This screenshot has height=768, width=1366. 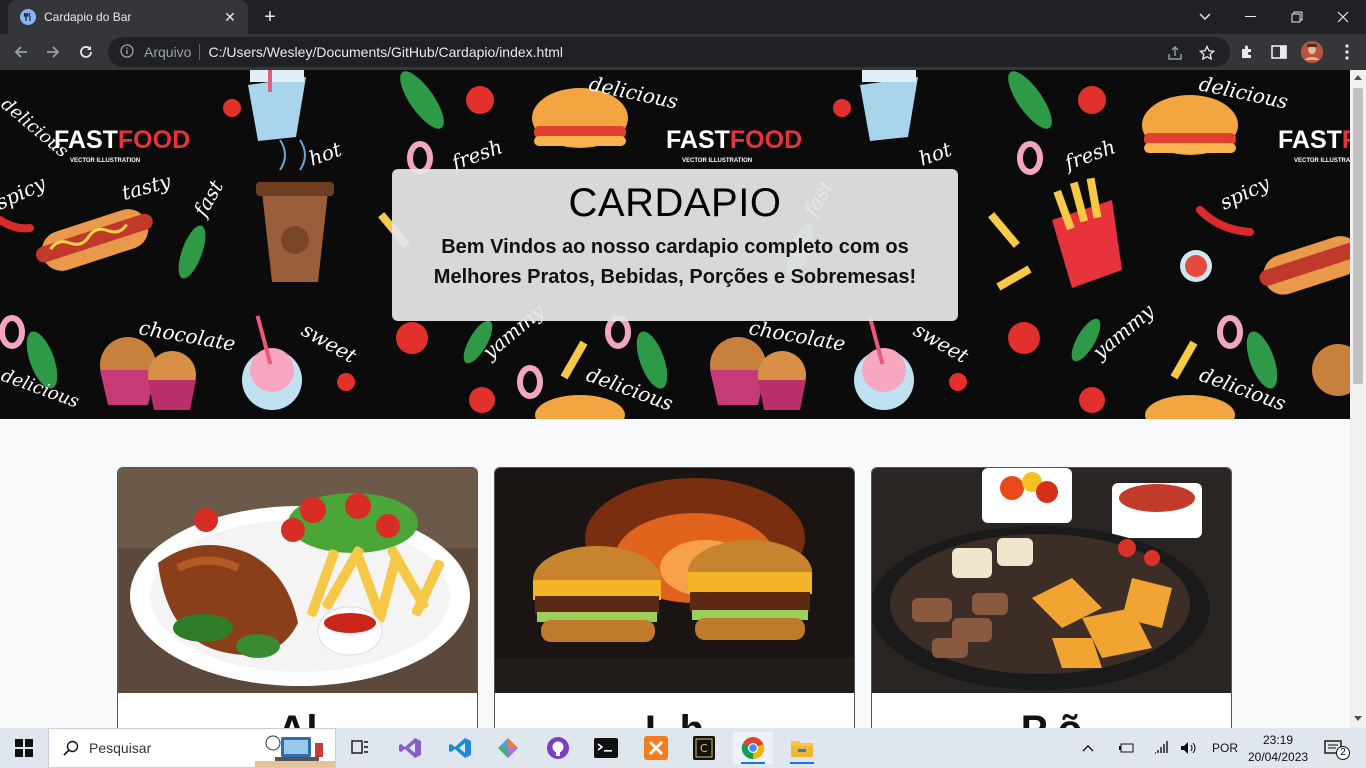 I want to click on battery-icon, so click(x=1127, y=748).